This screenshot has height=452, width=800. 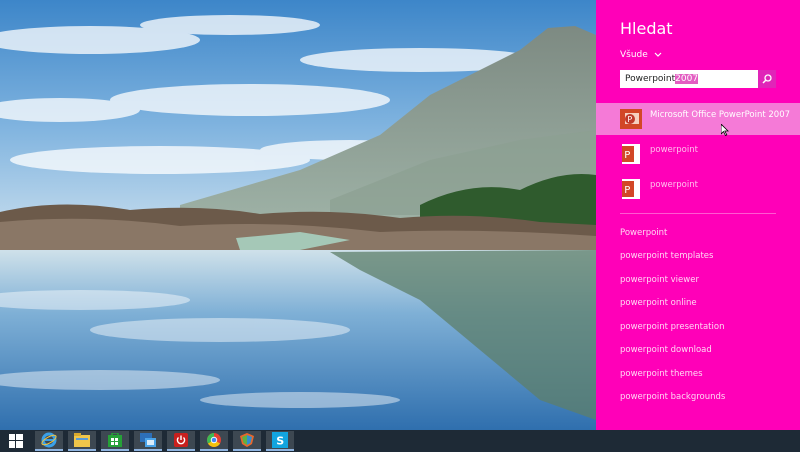 I want to click on power-icon, so click(x=181, y=440).